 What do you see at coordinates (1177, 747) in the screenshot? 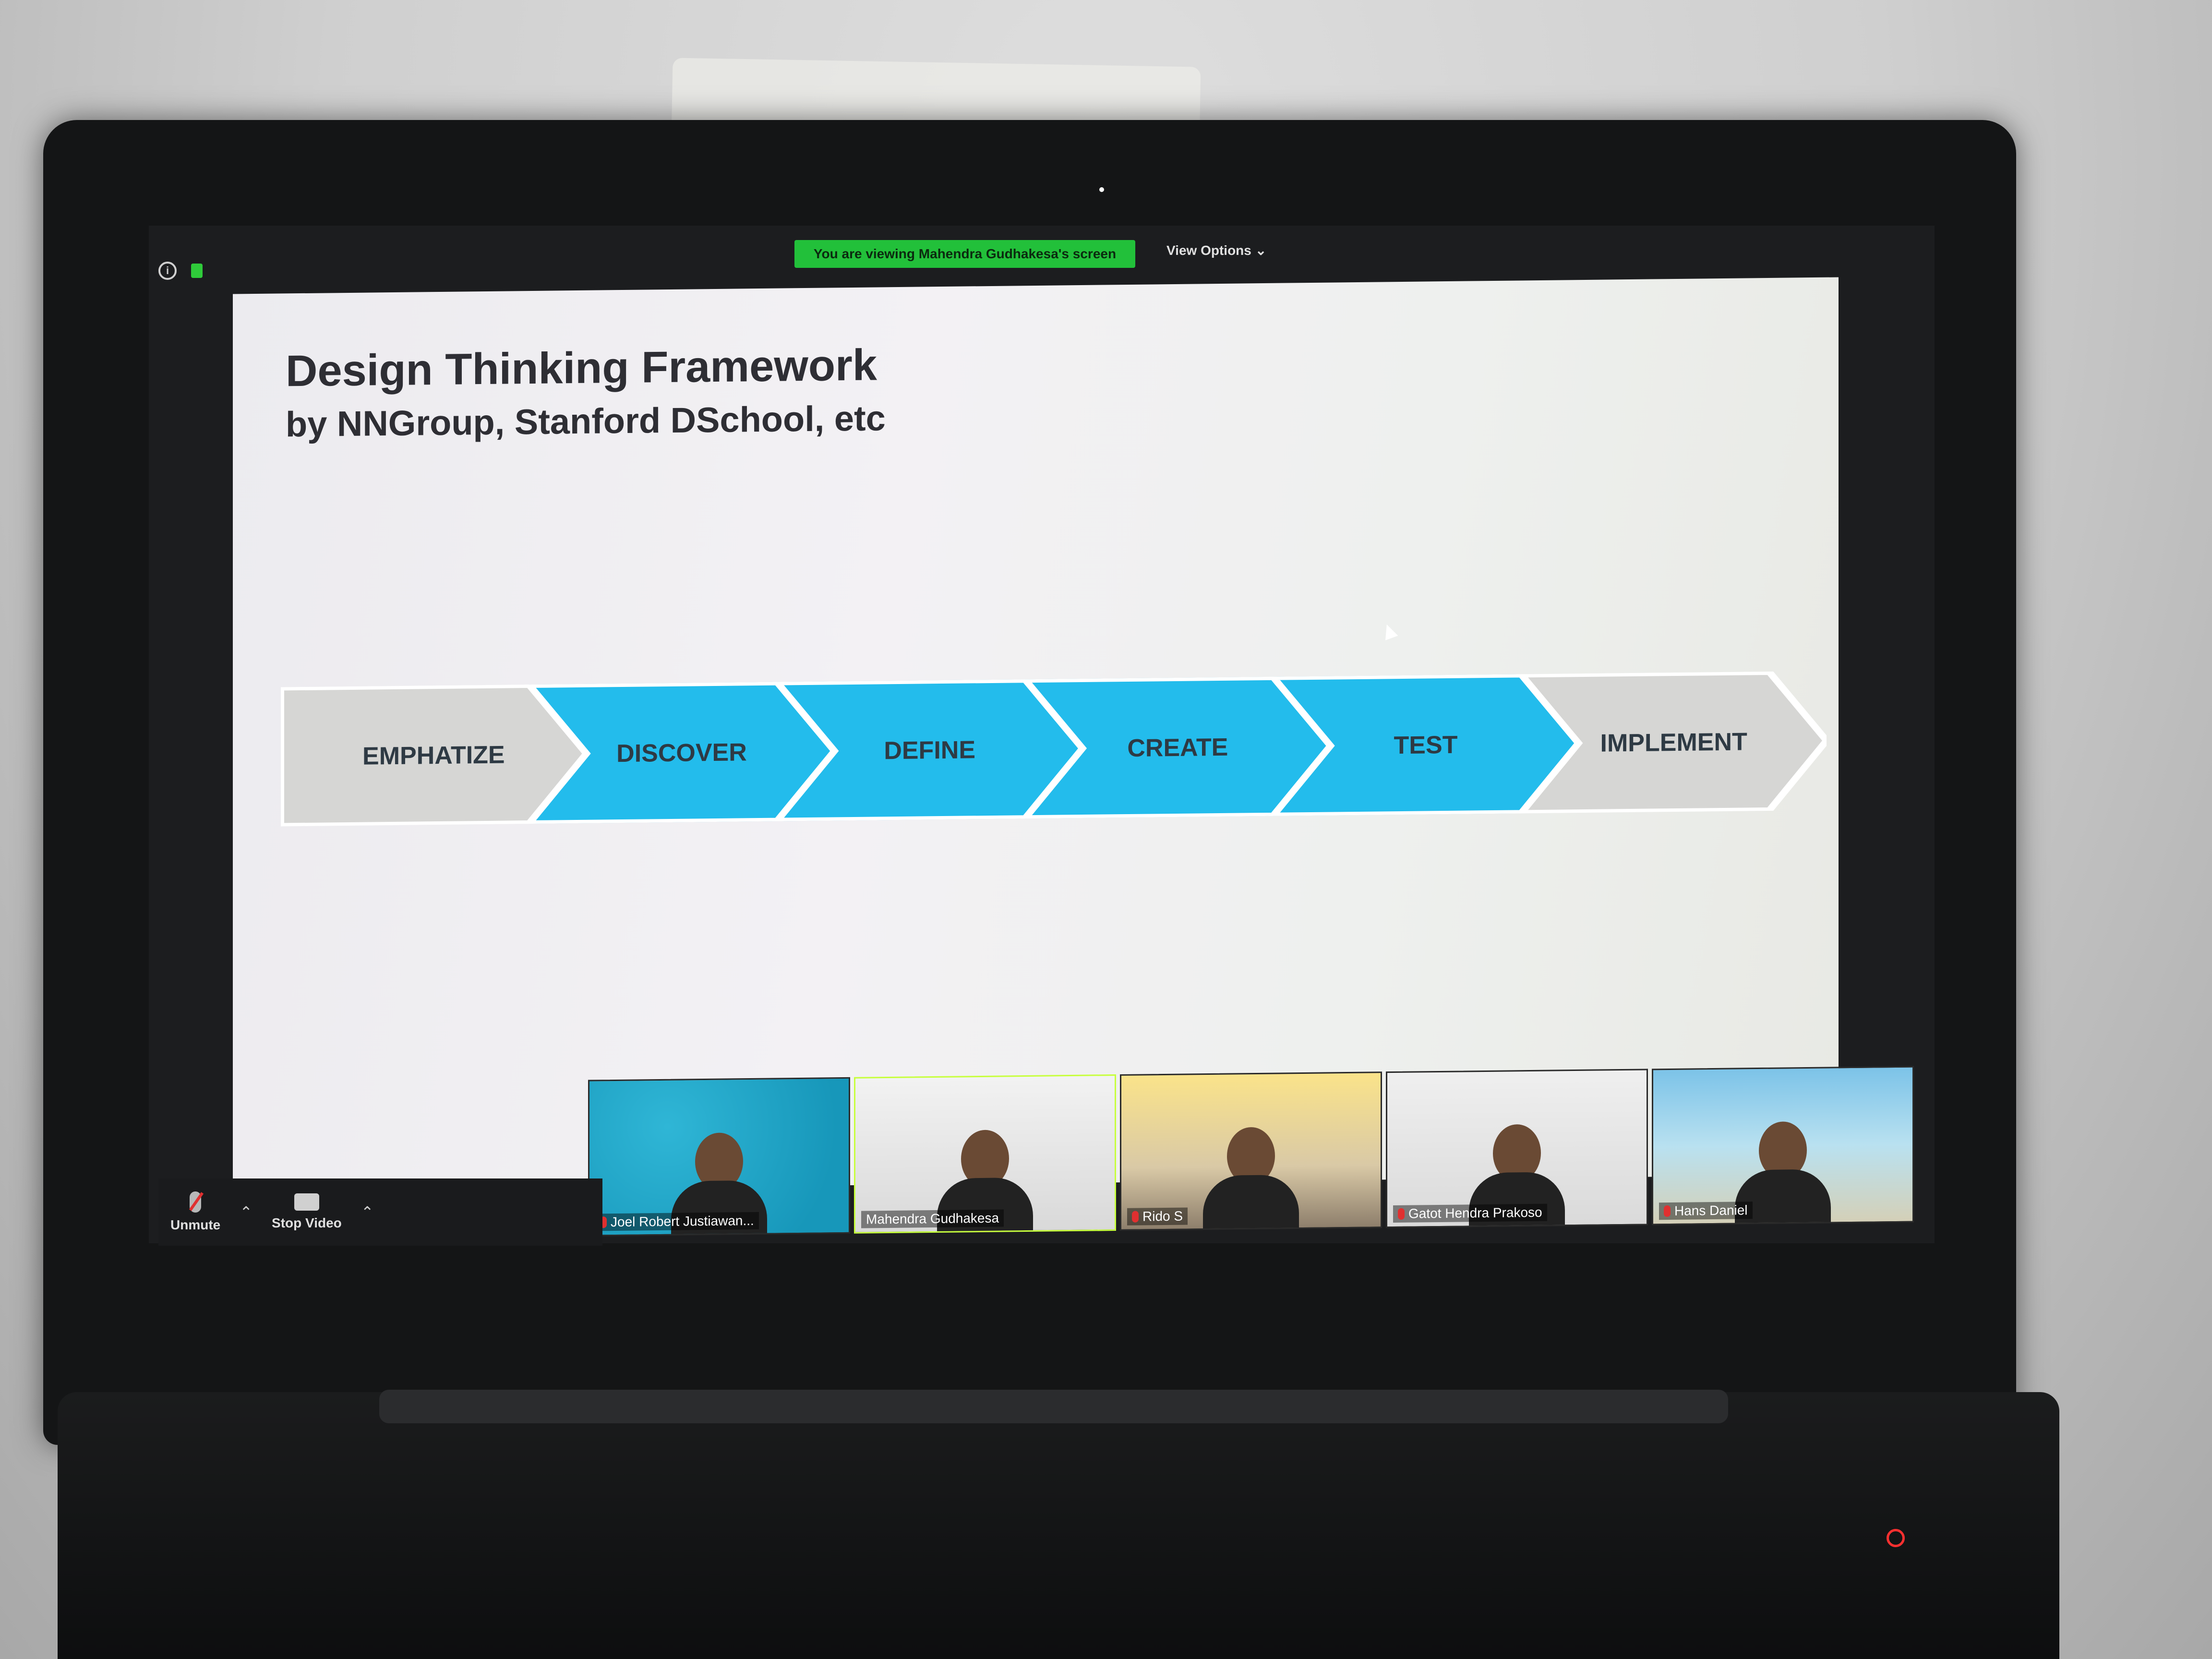
I see `process-step-label: CREATE` at bounding box center [1177, 747].